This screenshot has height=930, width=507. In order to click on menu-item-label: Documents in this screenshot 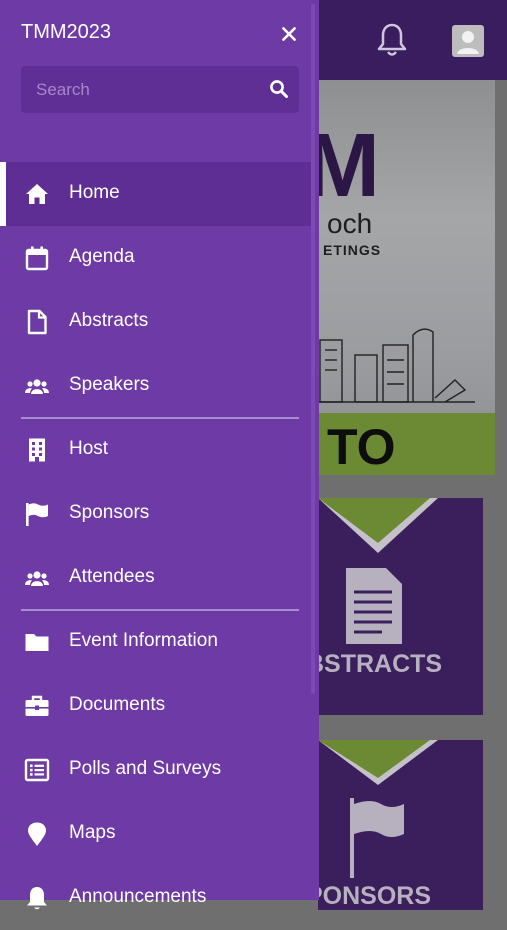, I will do `click(117, 704)`.